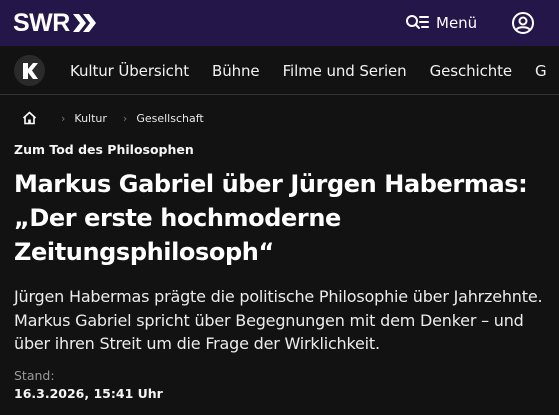 The image size is (559, 415). I want to click on article-kicker: Zum Tod des Philosophen, so click(104, 149).